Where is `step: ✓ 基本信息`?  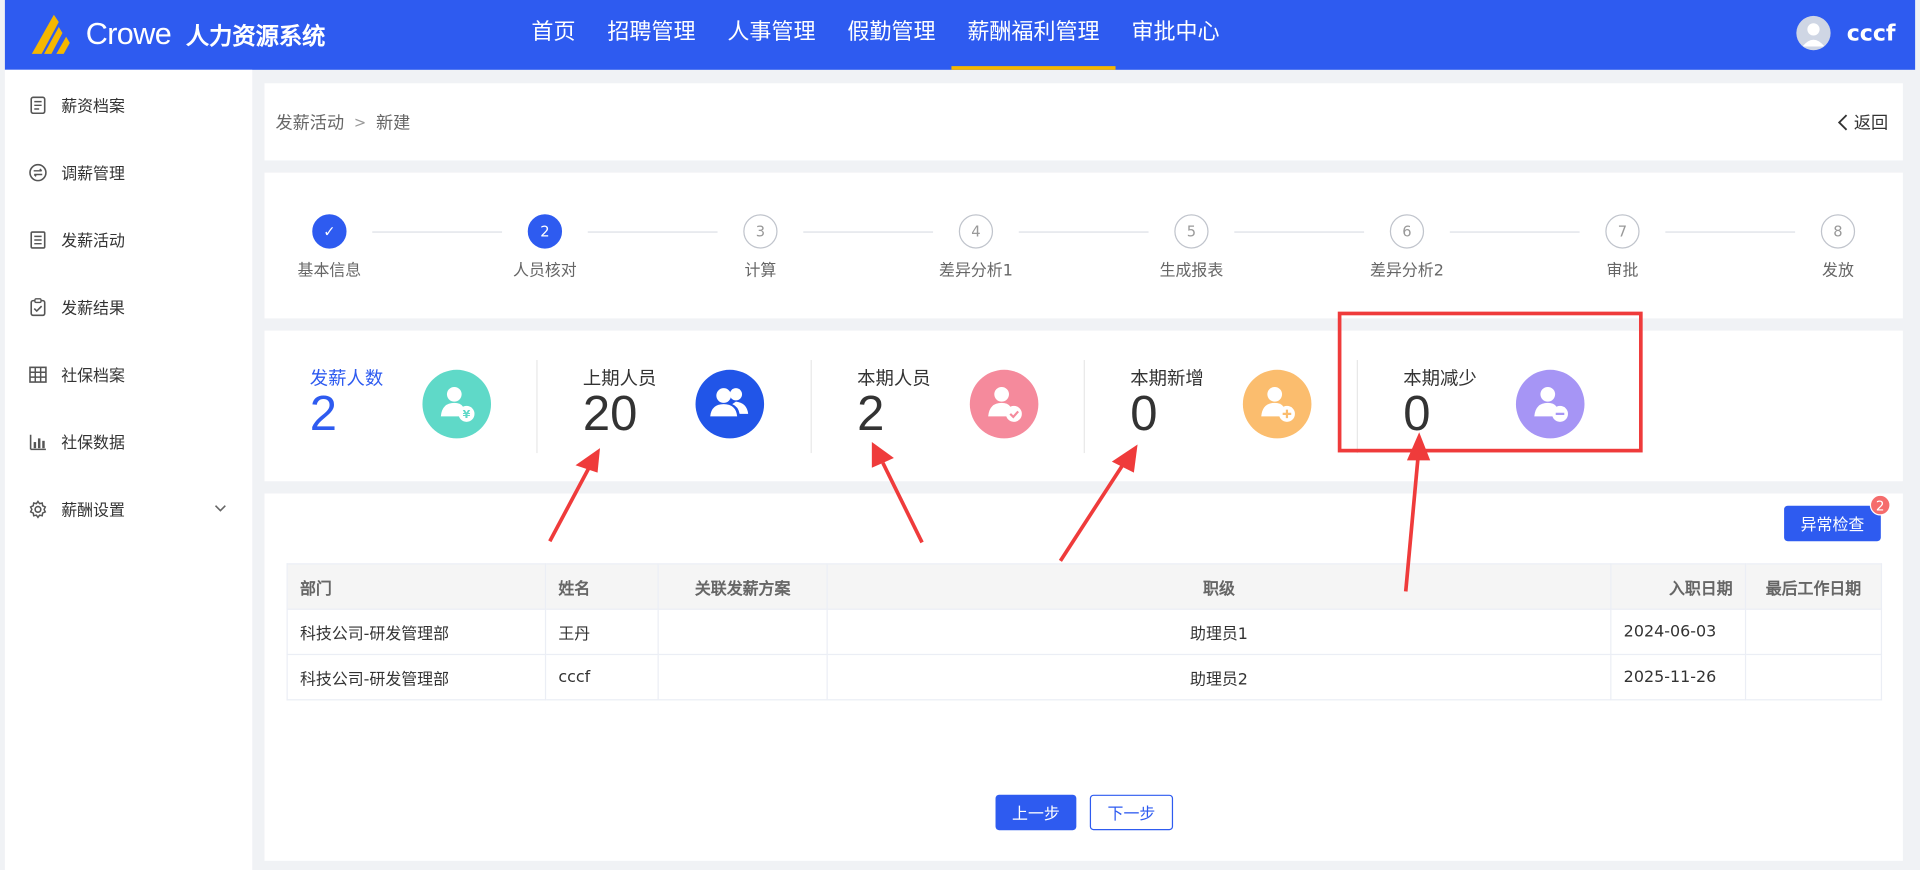
step: ✓ 基本信息 is located at coordinates (329, 247).